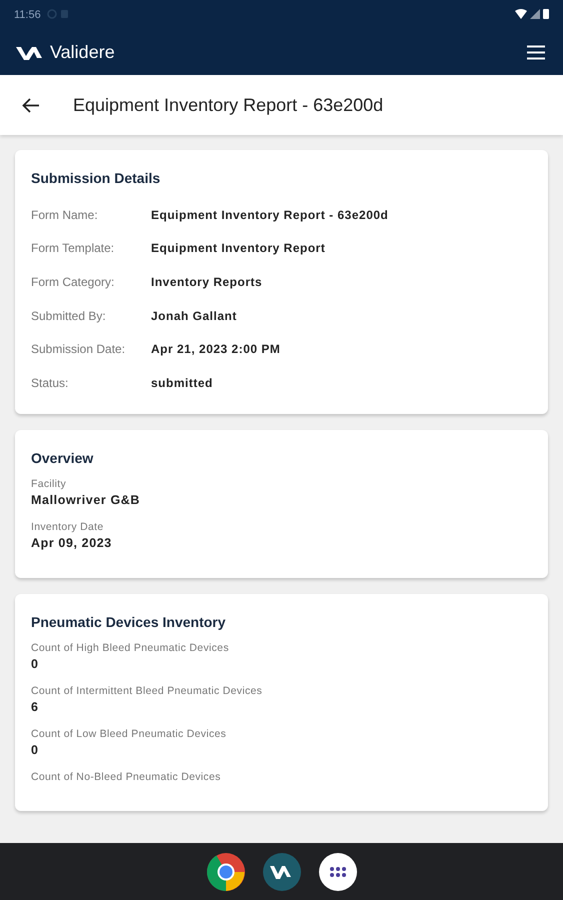  What do you see at coordinates (182, 383) in the screenshot?
I see `field-value: submitted` at bounding box center [182, 383].